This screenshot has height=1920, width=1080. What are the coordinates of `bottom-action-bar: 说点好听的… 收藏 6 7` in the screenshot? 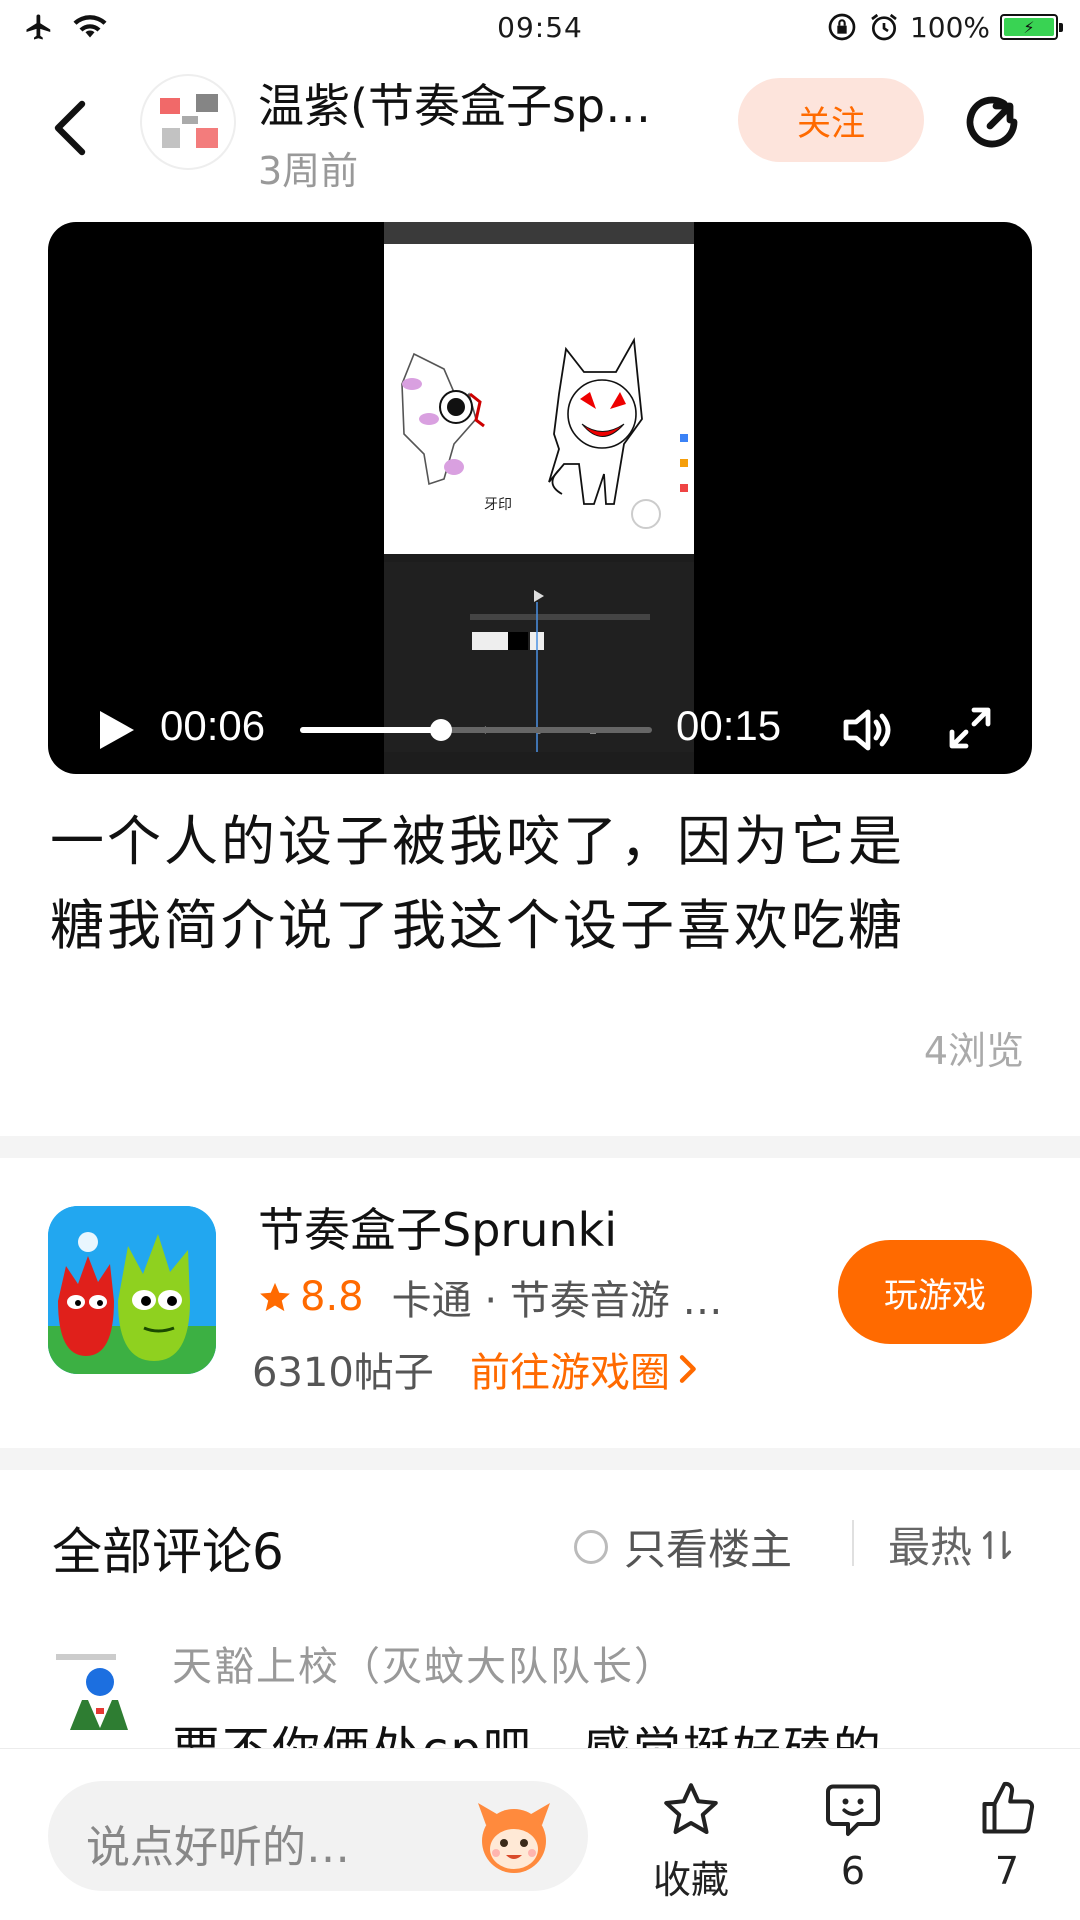 It's located at (540, 1834).